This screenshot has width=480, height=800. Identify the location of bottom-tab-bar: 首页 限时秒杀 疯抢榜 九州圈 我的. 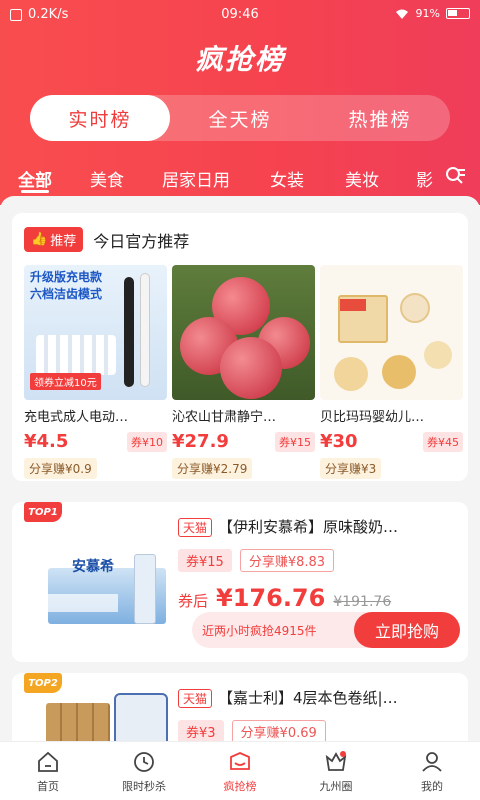
(240, 770).